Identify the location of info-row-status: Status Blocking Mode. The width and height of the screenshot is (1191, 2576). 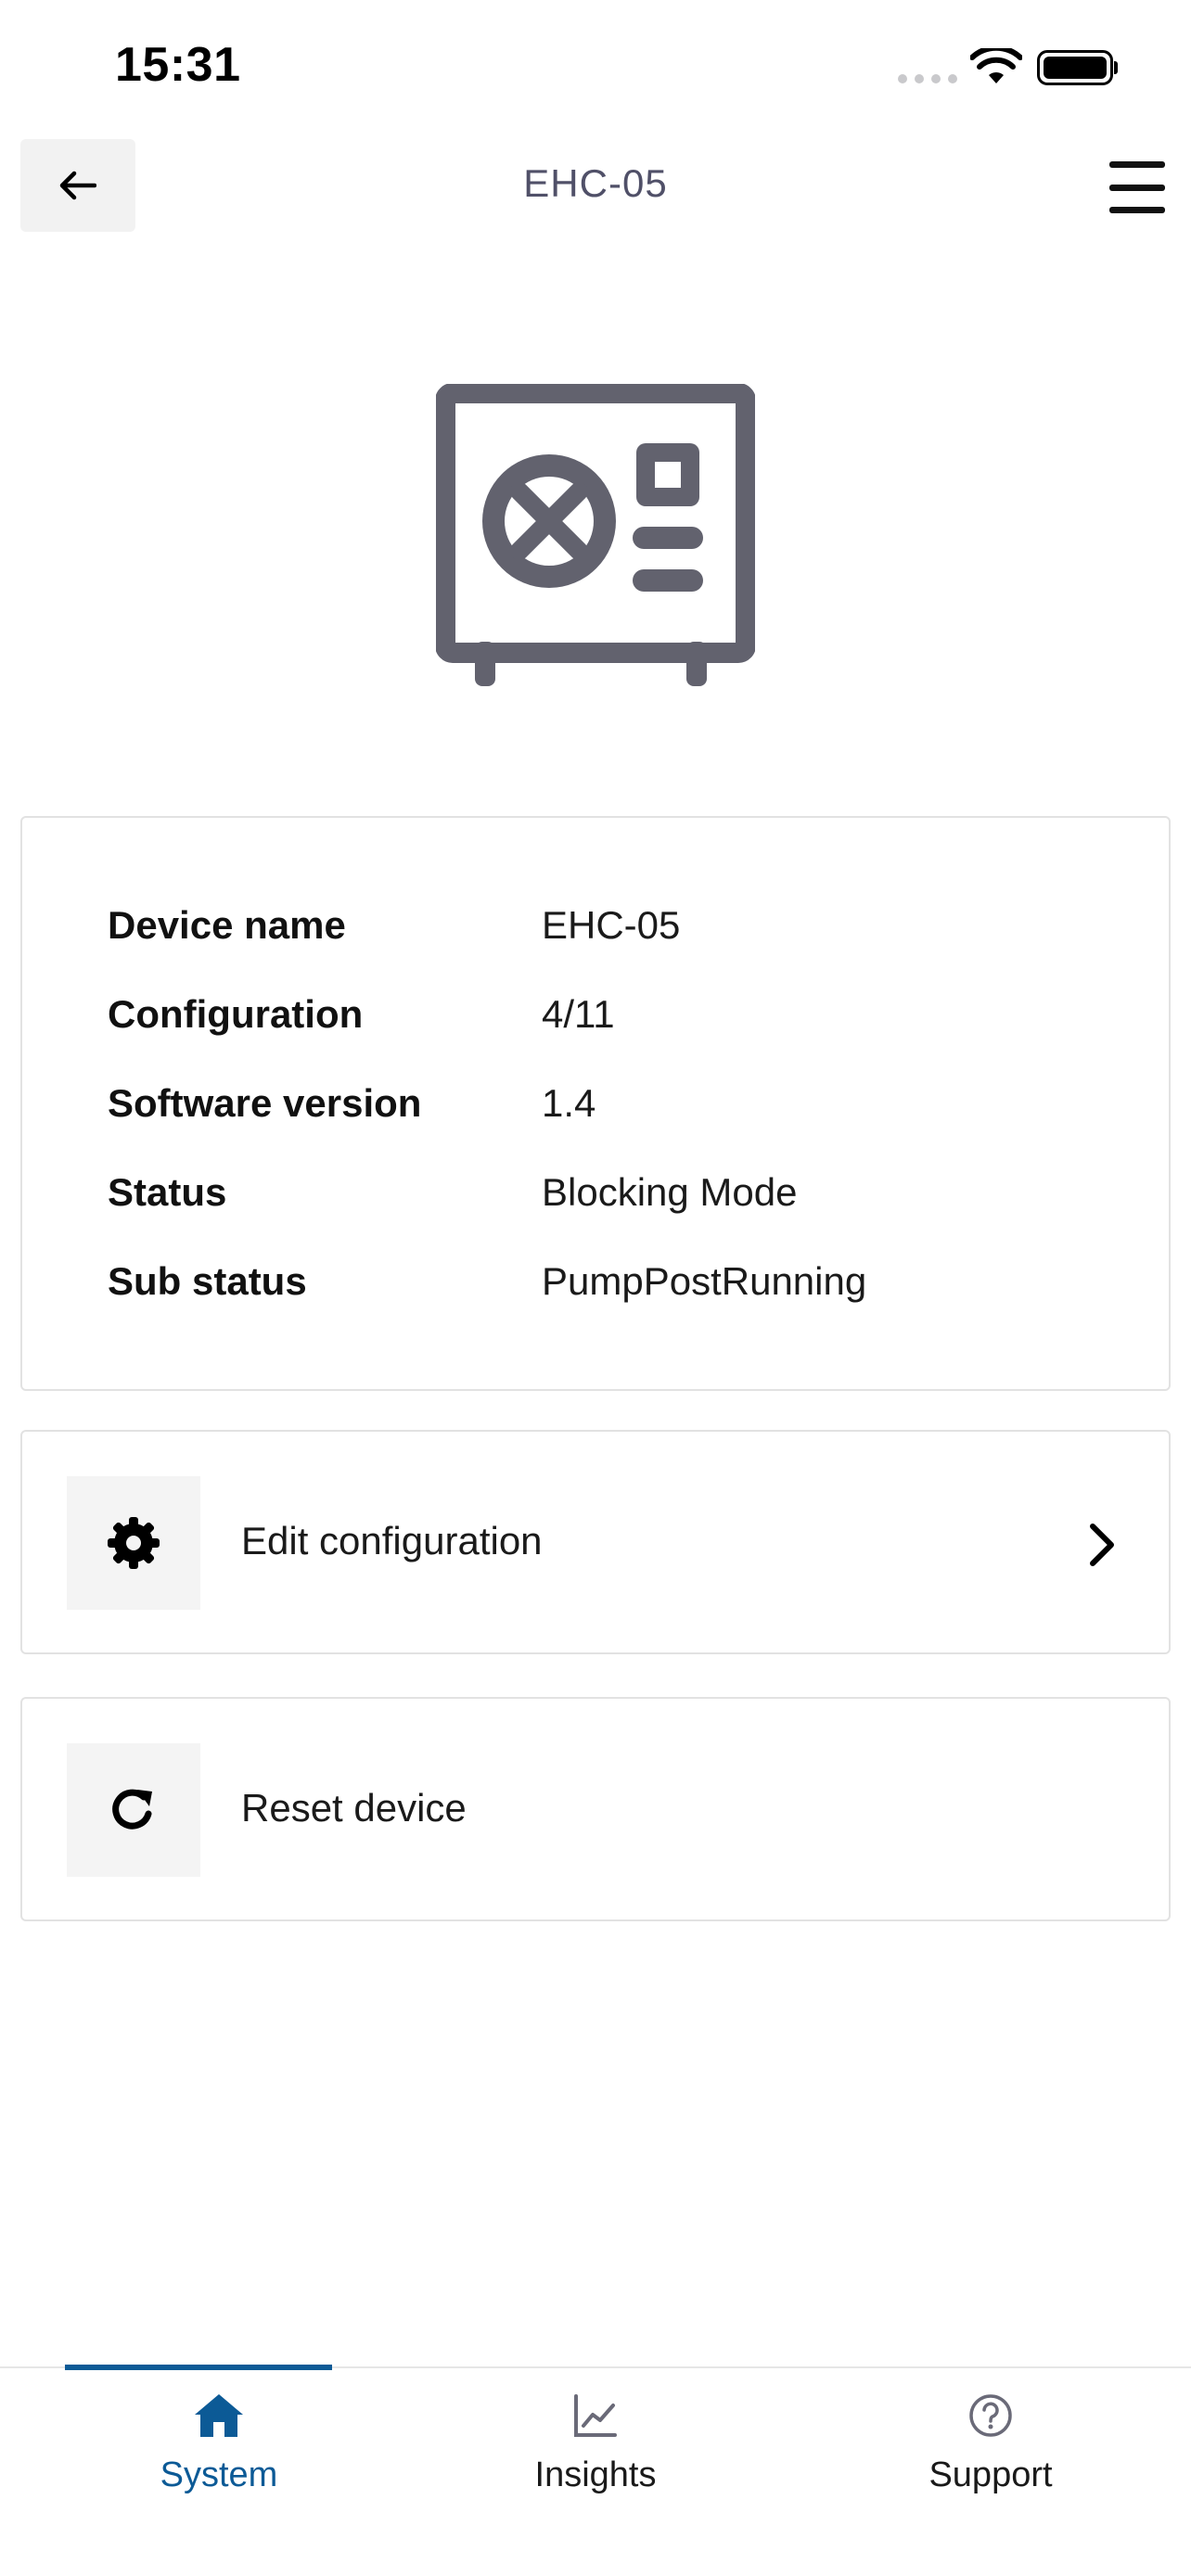
(618, 1192).